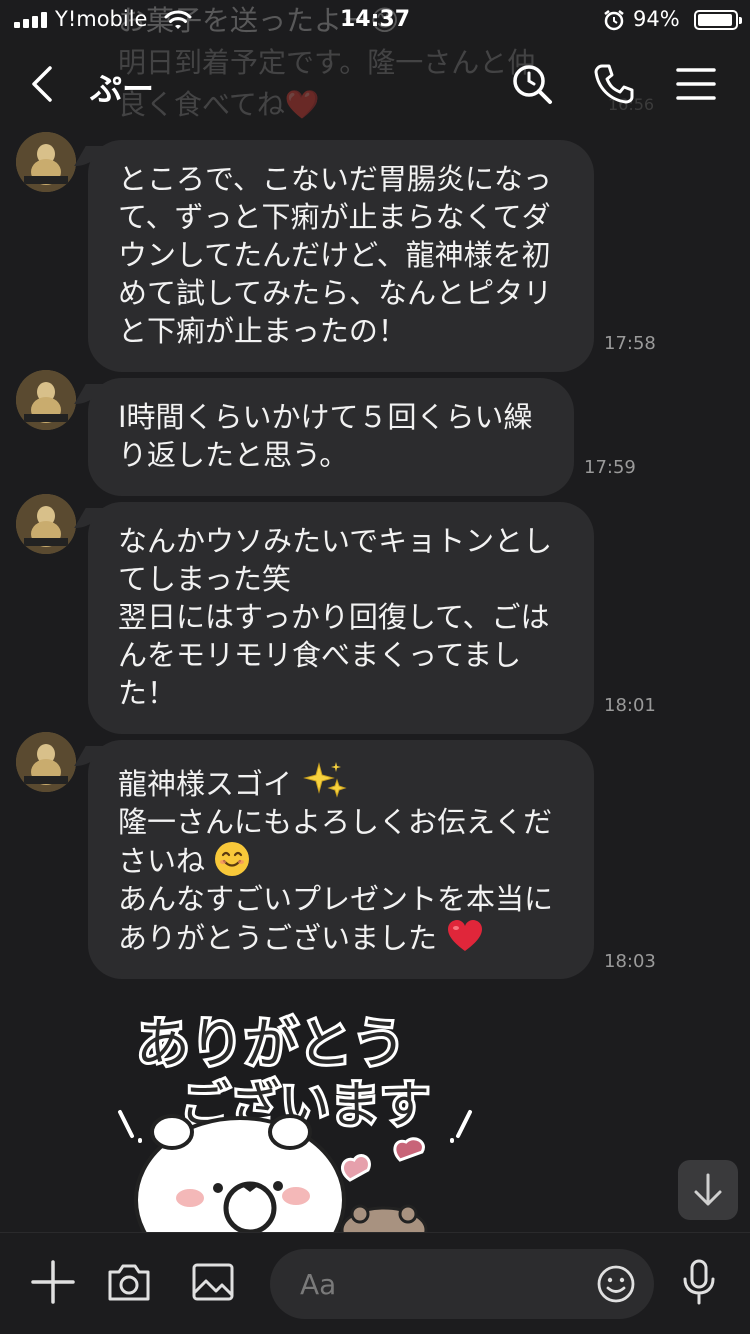 This screenshot has width=750, height=1334. Describe the element at coordinates (334, 617) in the screenshot. I see `message-line: 翌日にはすっかり回復して、ごは` at that location.